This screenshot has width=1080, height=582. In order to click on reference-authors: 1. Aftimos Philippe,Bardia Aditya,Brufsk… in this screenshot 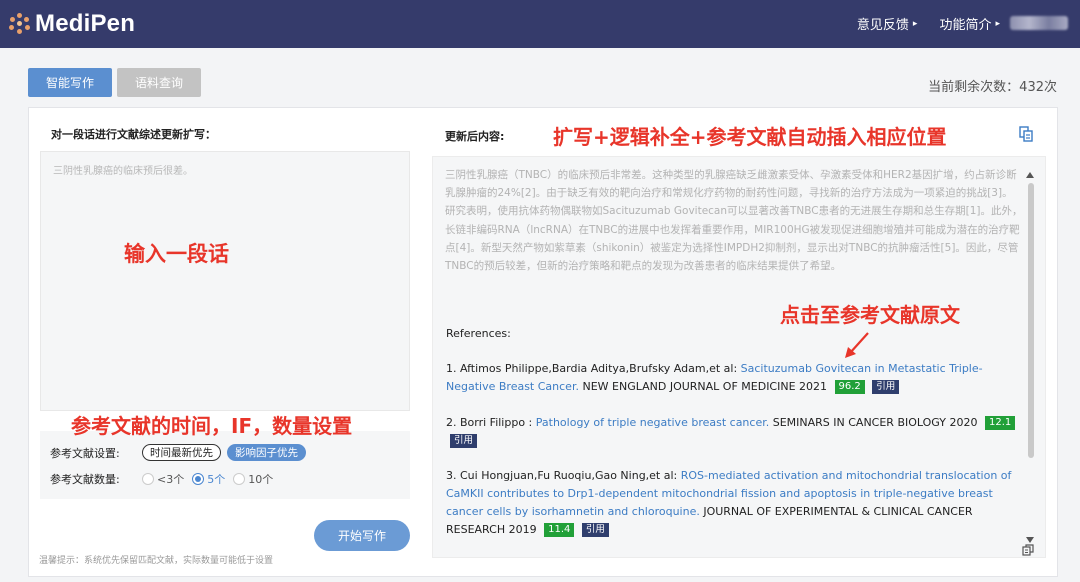, I will do `click(593, 368)`.